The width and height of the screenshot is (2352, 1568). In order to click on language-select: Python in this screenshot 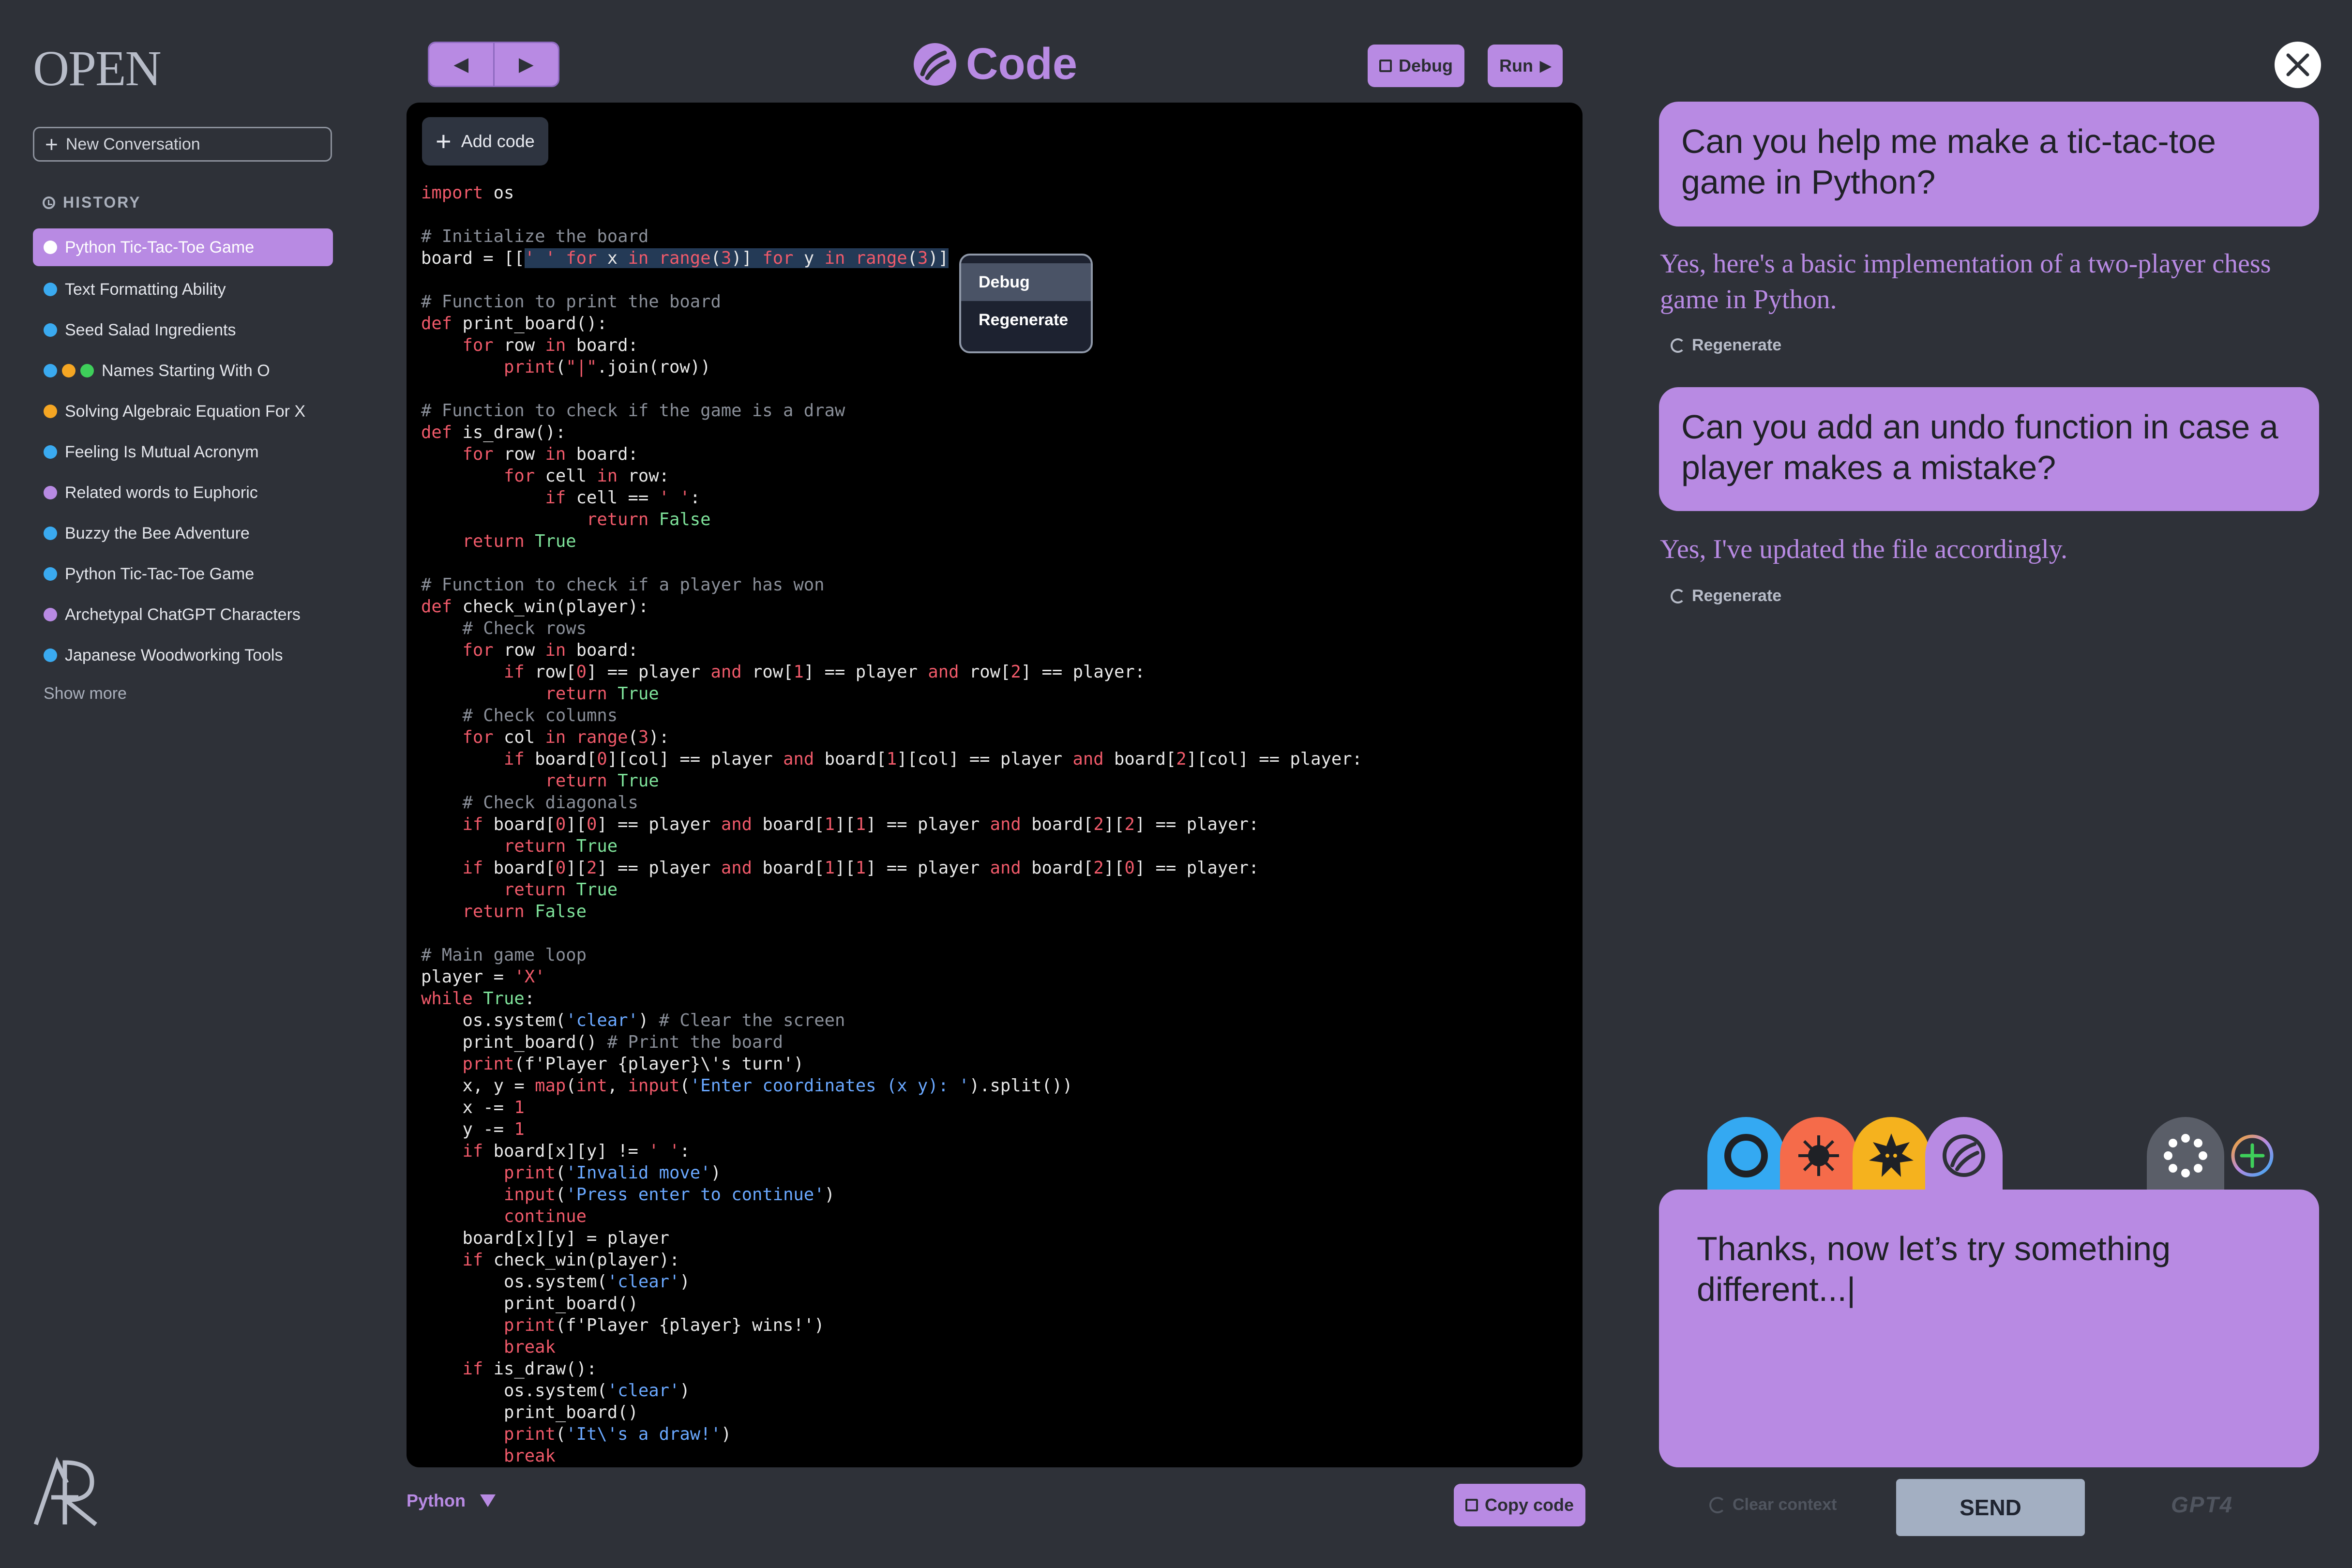, I will do `click(451, 1501)`.